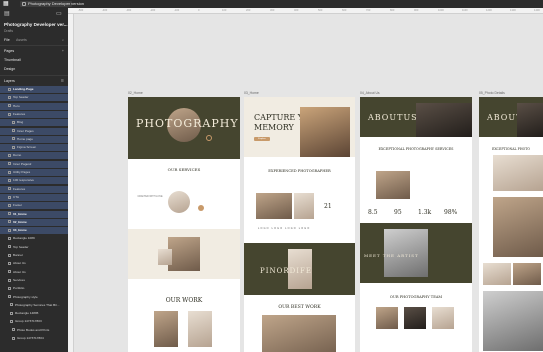 This screenshot has width=543, height=352. I want to click on layer-item: Photo Books and Prints, so click(34, 330).